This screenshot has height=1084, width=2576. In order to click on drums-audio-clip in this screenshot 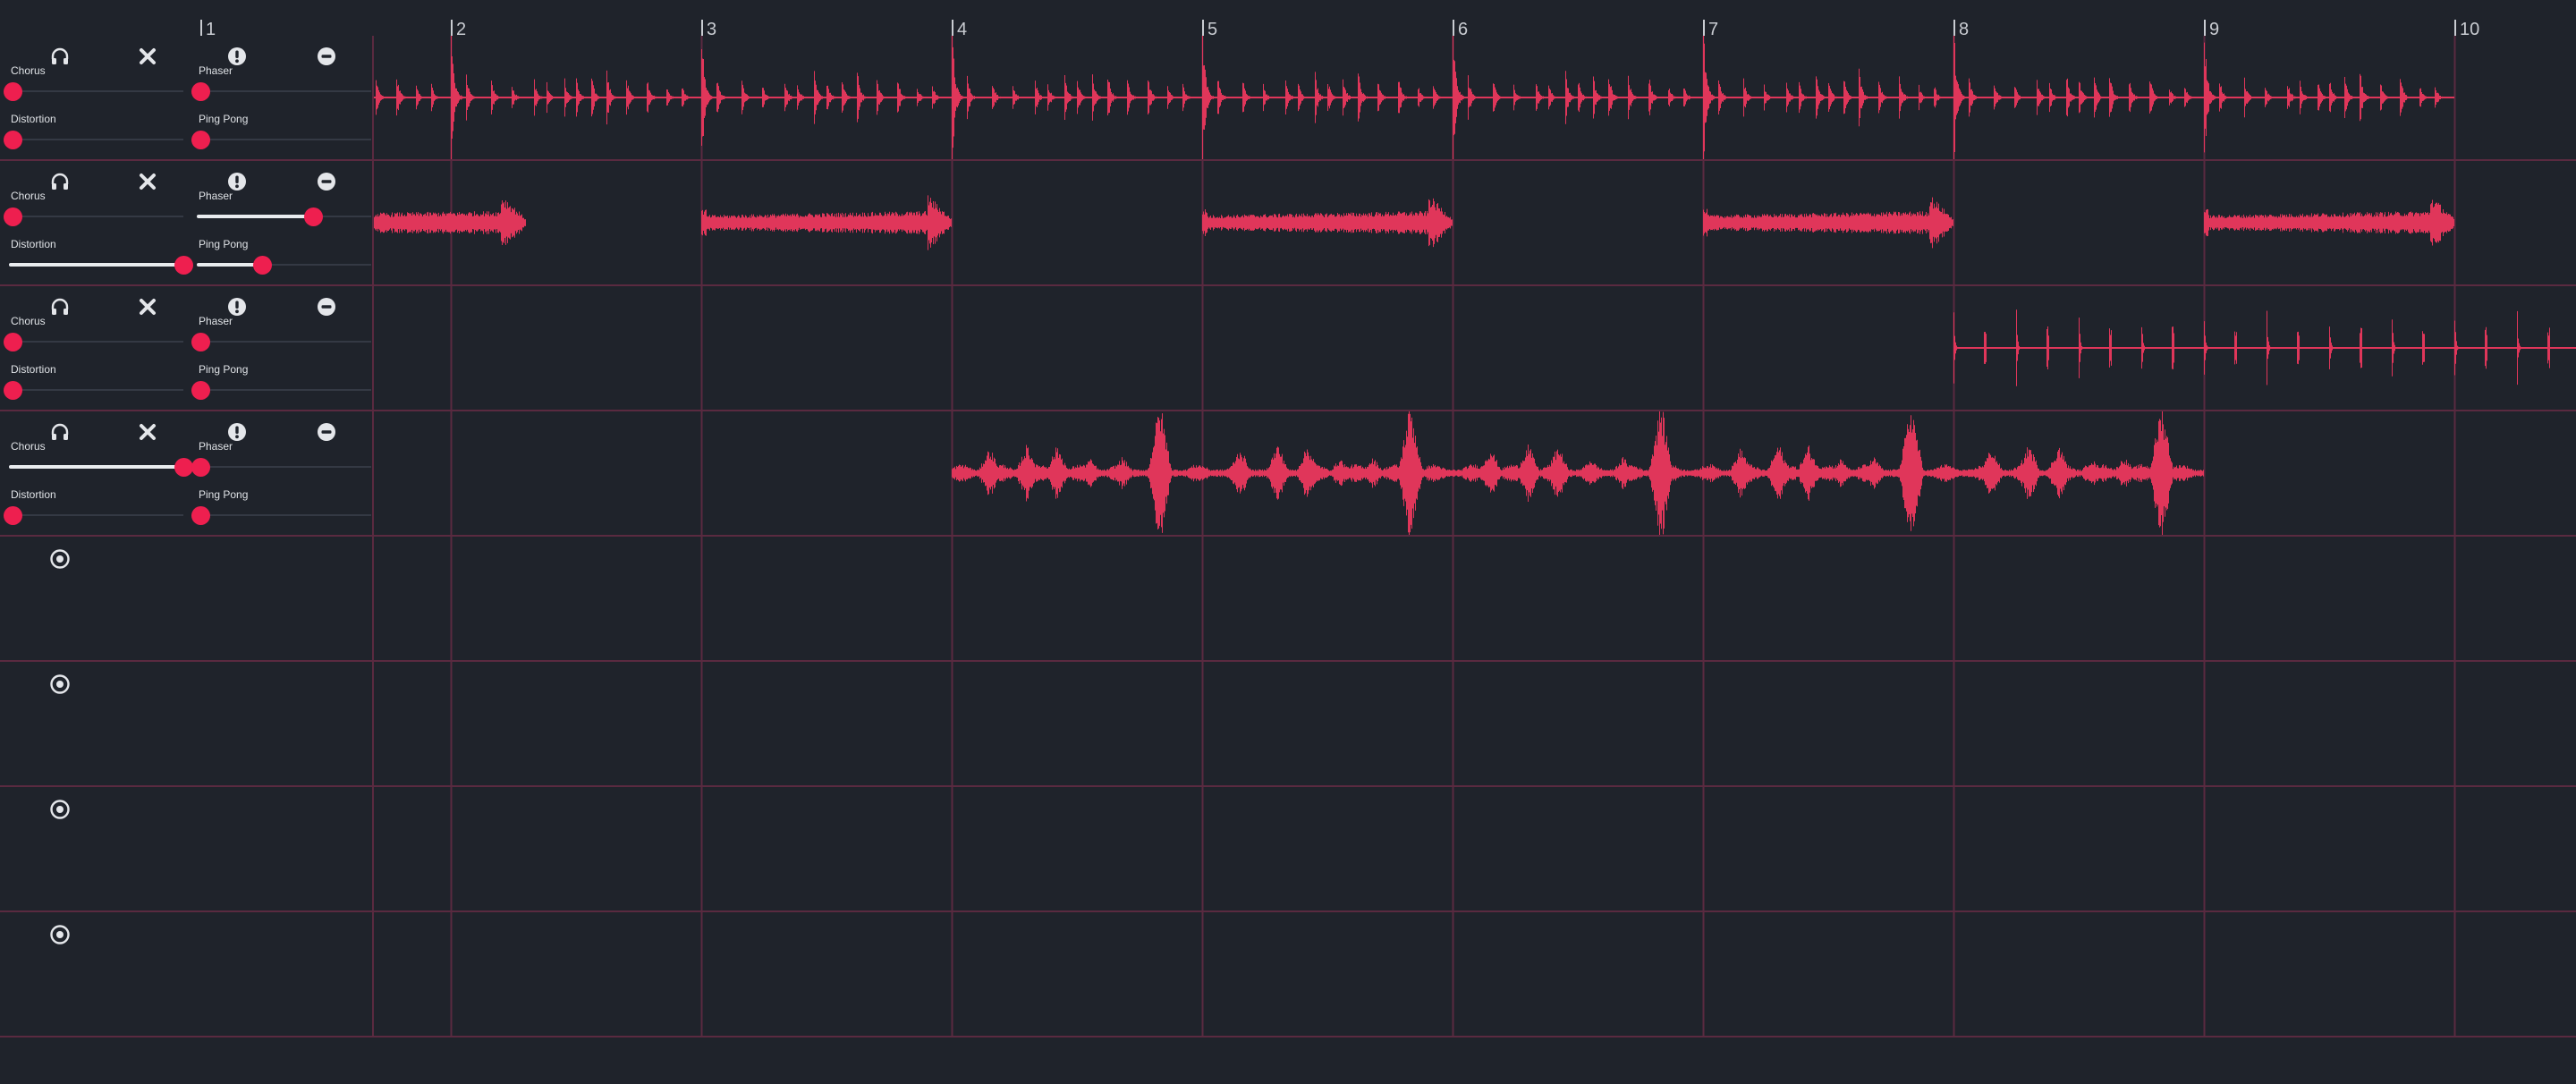, I will do `click(1414, 97)`.